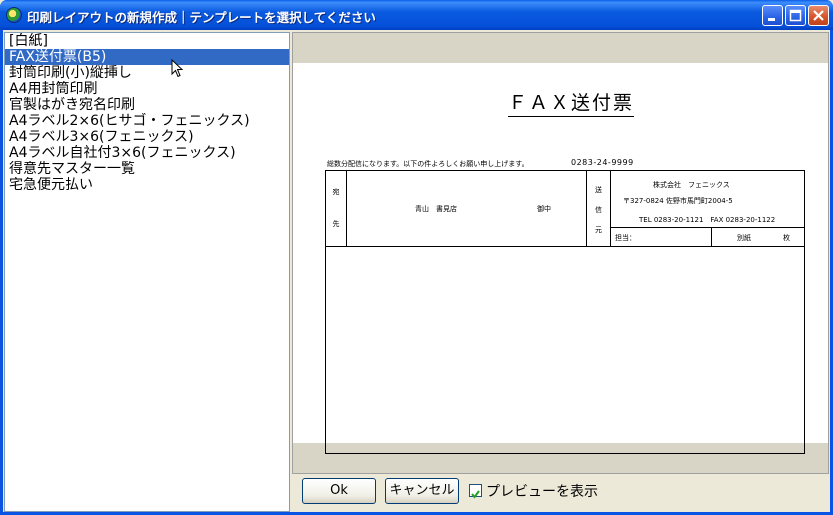 Image resolution: width=833 pixels, height=515 pixels. Describe the element at coordinates (711, 237) in the screenshot. I see `from-split-line` at that location.